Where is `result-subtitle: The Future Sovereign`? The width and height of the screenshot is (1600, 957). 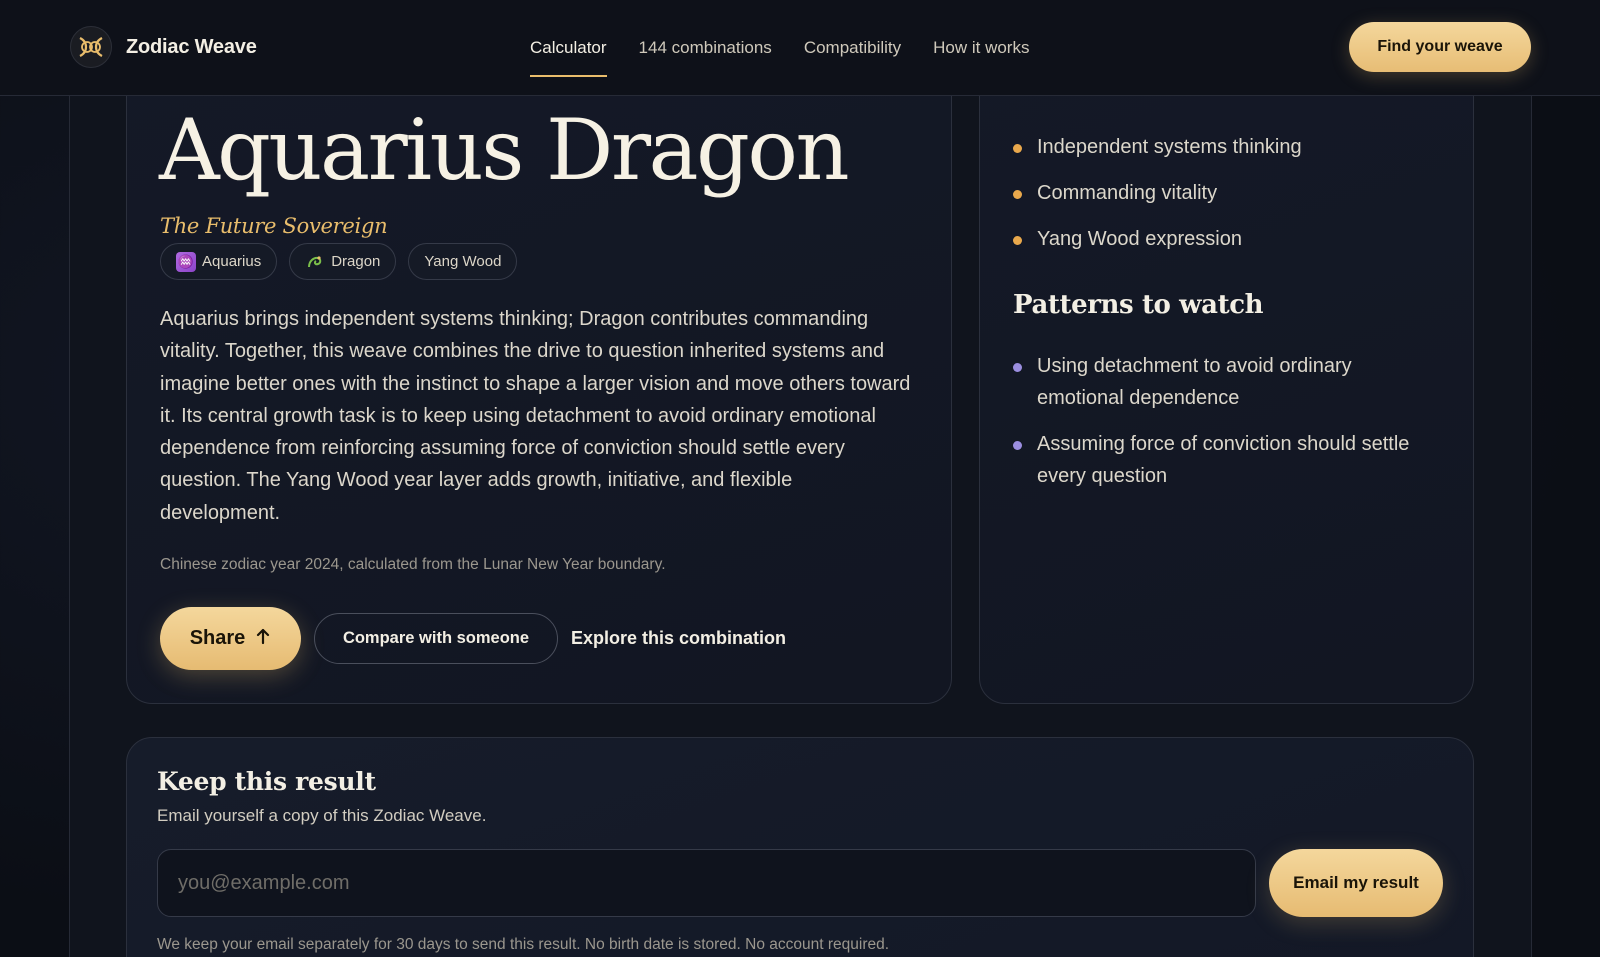
result-subtitle: The Future Sovereign is located at coordinates (274, 226).